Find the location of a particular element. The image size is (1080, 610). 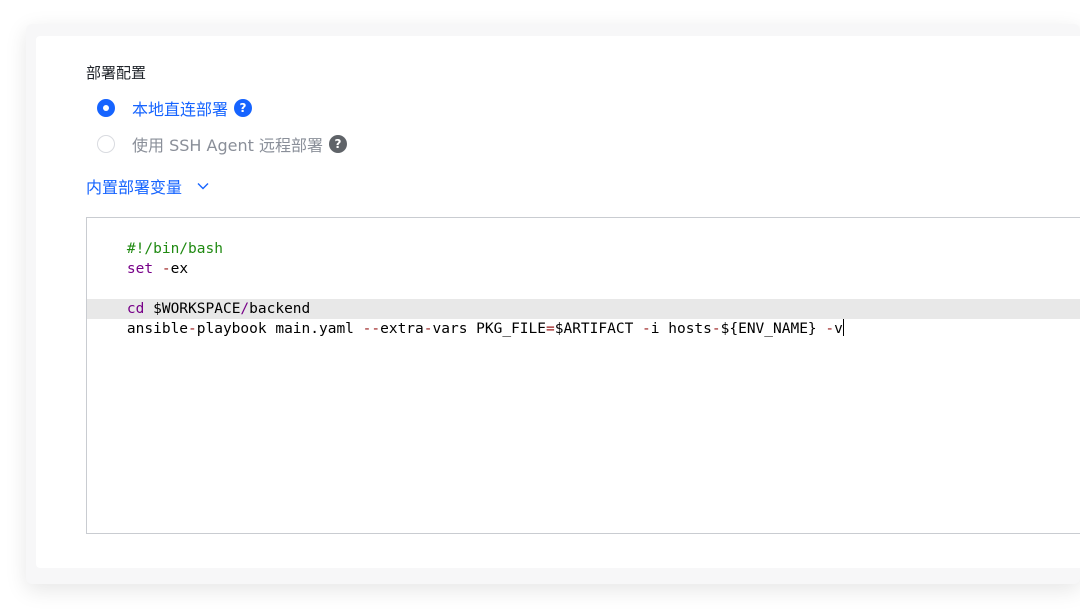

code-token: i hosts is located at coordinates (681, 329).